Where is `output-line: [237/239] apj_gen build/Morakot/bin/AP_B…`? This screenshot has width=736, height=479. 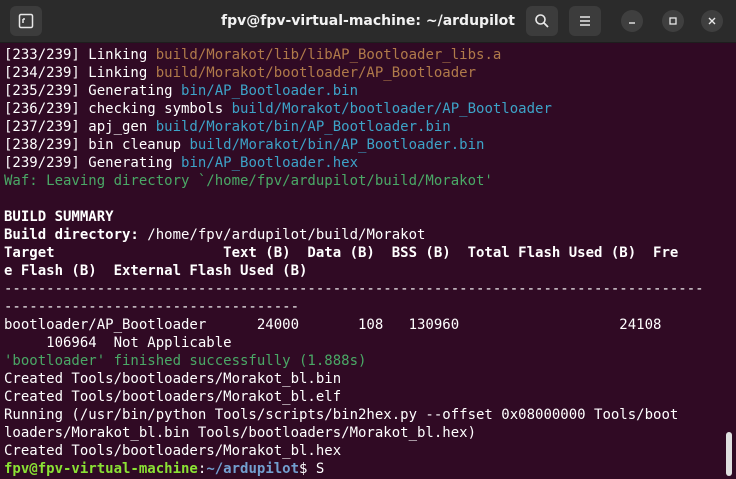 output-line: [237/239] apj_gen build/Morakot/bin/AP_B… is located at coordinates (227, 127).